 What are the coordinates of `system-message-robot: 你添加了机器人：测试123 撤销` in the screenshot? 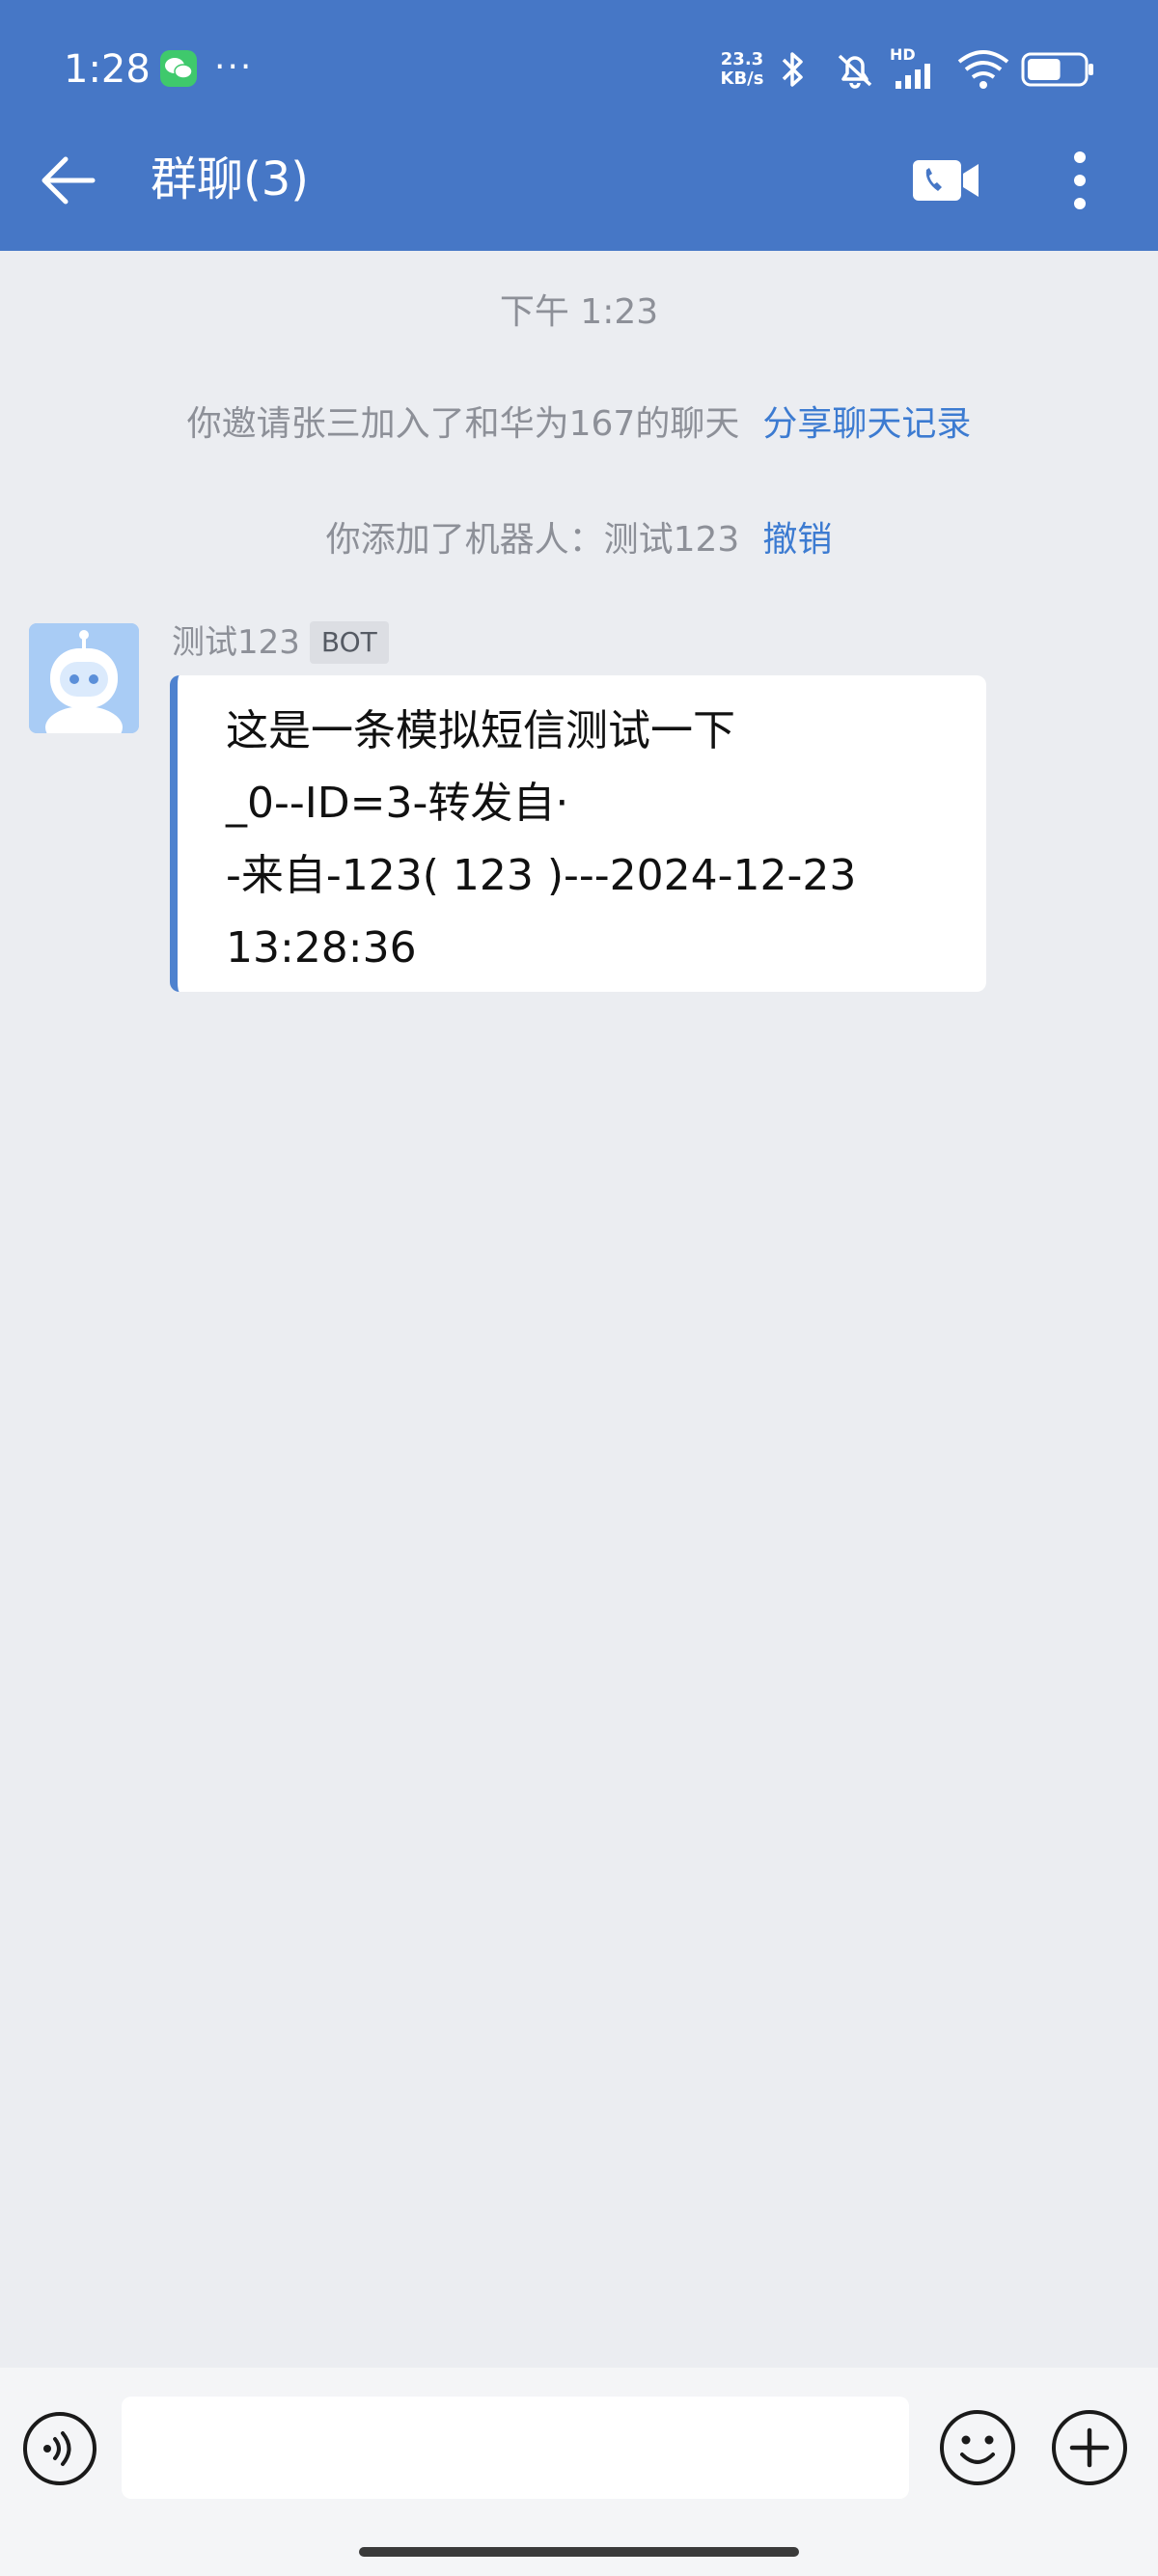 It's located at (579, 540).